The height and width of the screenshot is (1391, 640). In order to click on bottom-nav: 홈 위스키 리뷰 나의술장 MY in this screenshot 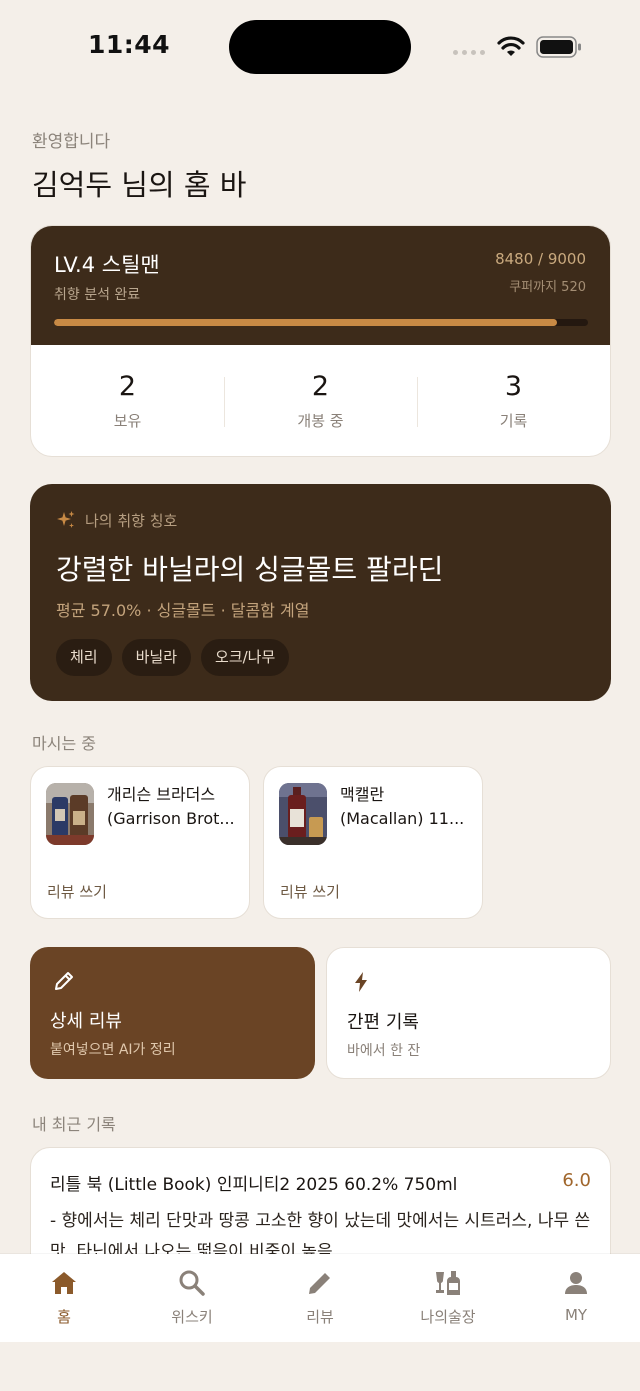, I will do `click(320, 1298)`.